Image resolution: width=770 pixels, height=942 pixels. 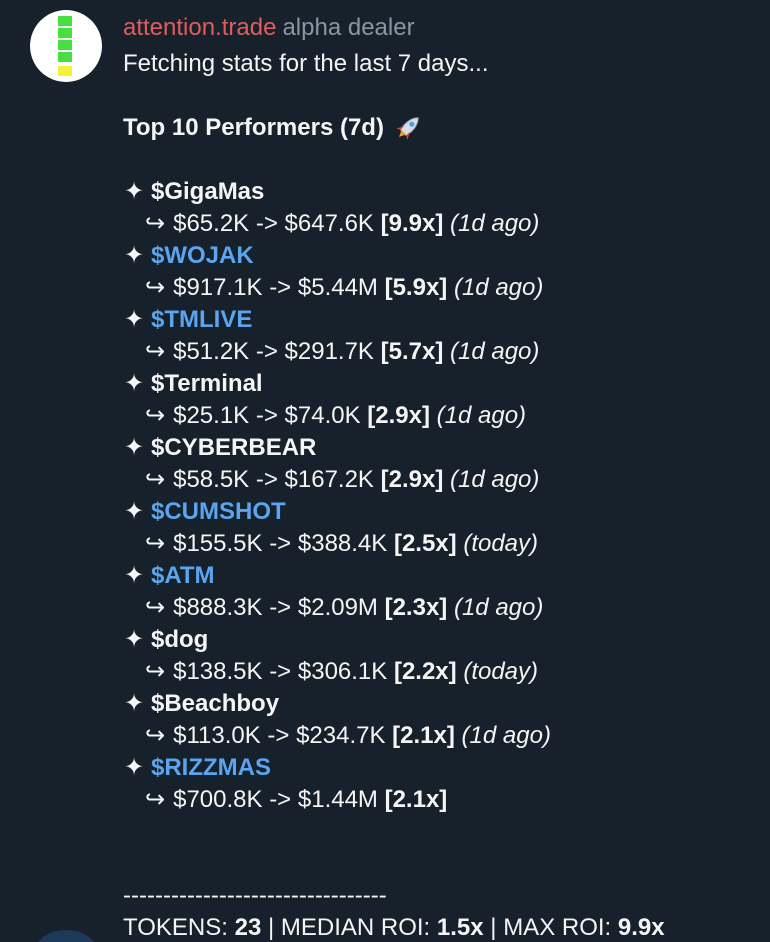 I want to click on multiplier: [2.2x], so click(x=425, y=671).